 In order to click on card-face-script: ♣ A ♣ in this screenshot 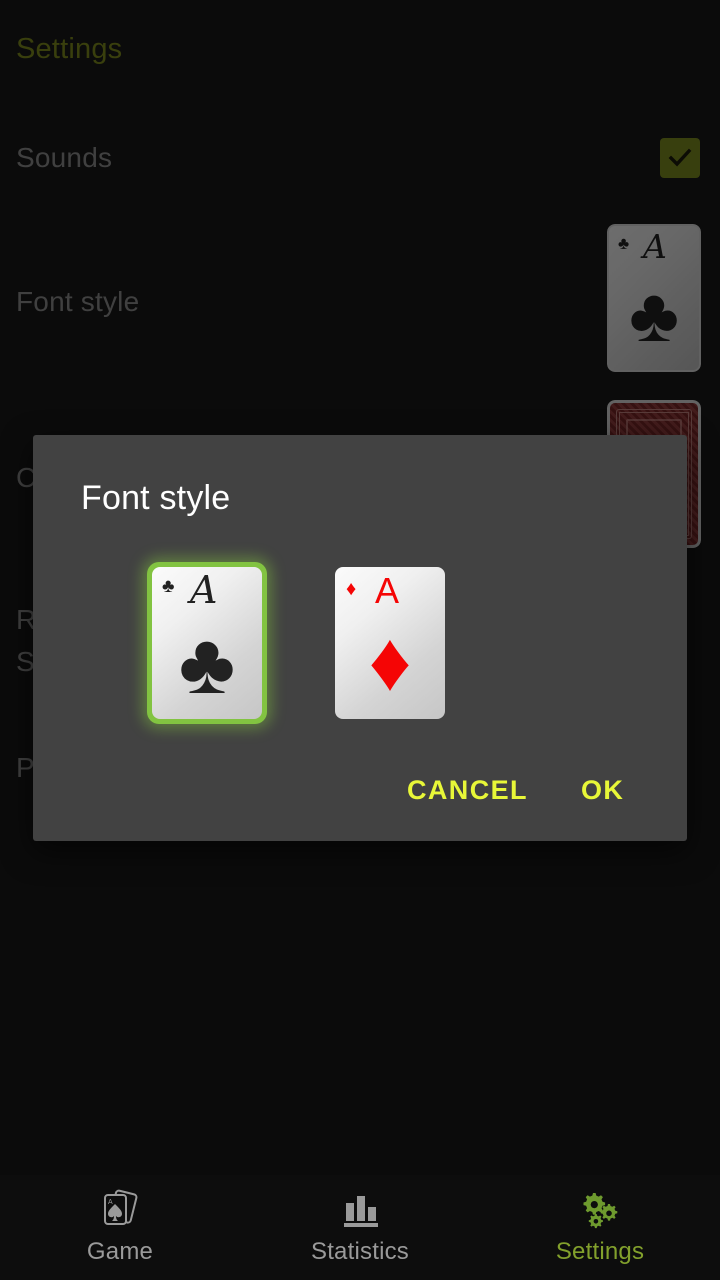, I will do `click(207, 643)`.